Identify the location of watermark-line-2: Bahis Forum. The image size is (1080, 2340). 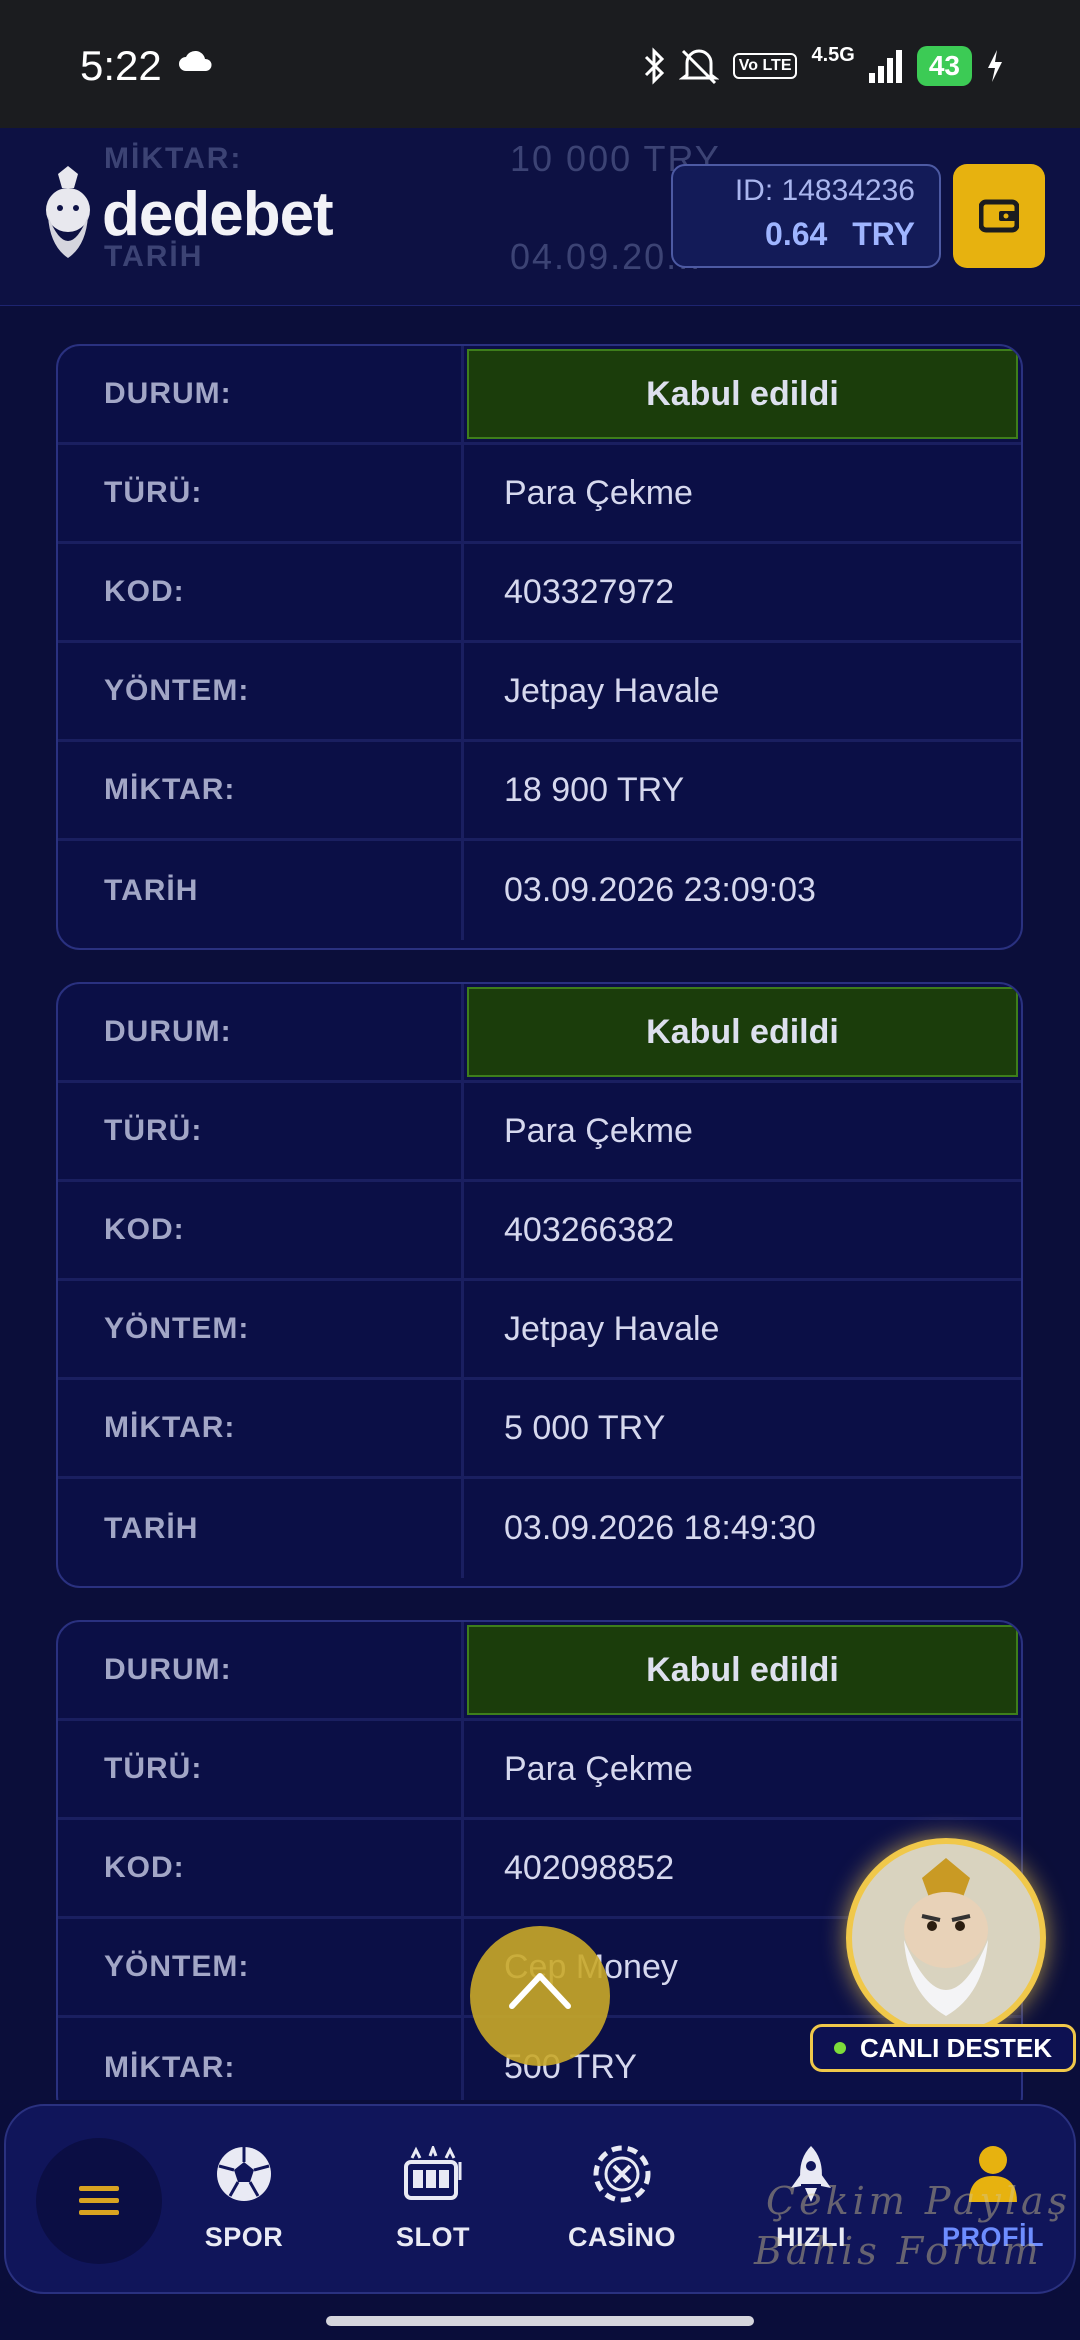
(898, 2251).